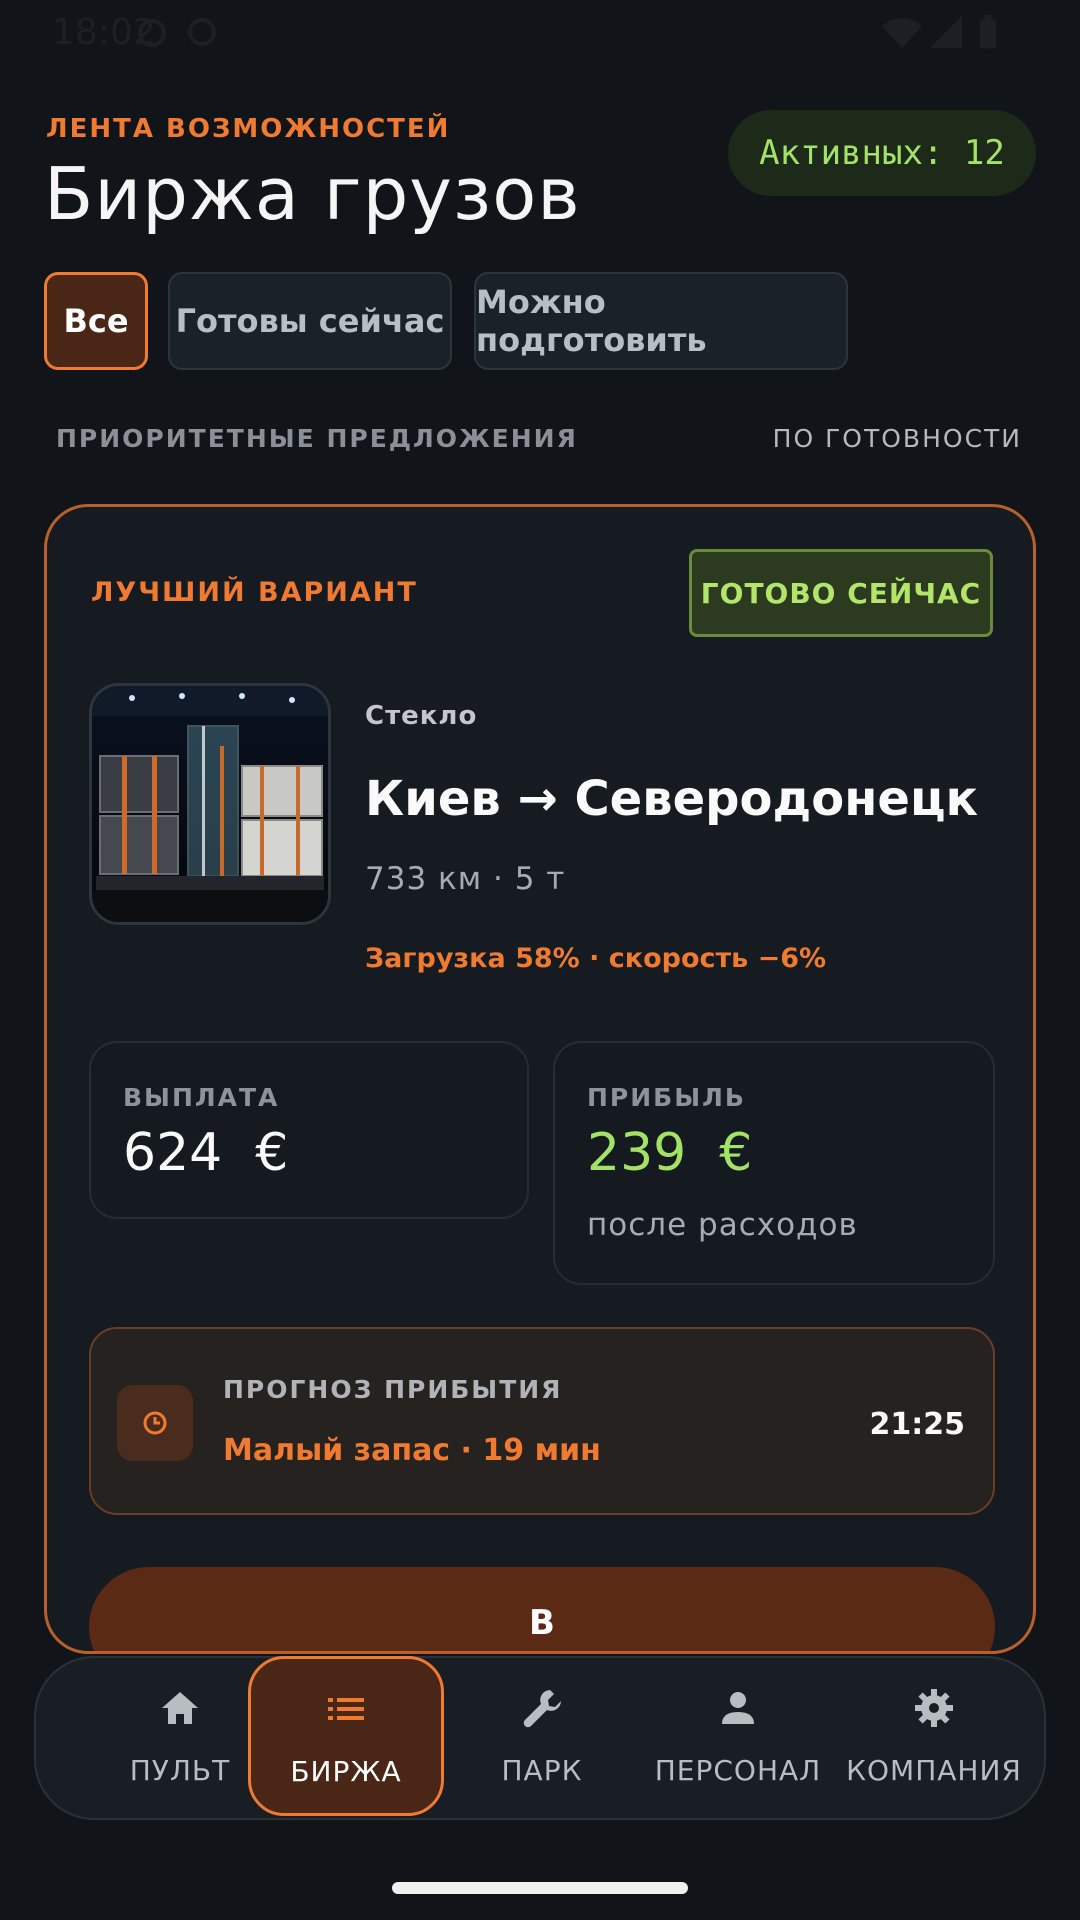 This screenshot has width=1080, height=1920. I want to click on eta-time: 21:25, so click(917, 1424).